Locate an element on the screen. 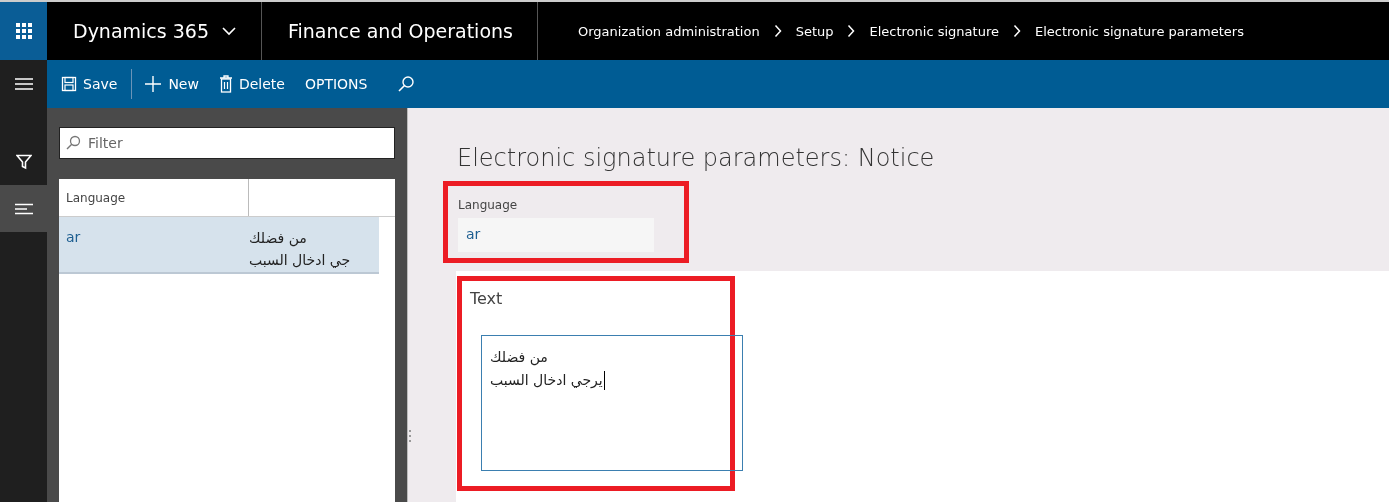 The height and width of the screenshot is (502, 1389). grid-icon is located at coordinates (23, 31).